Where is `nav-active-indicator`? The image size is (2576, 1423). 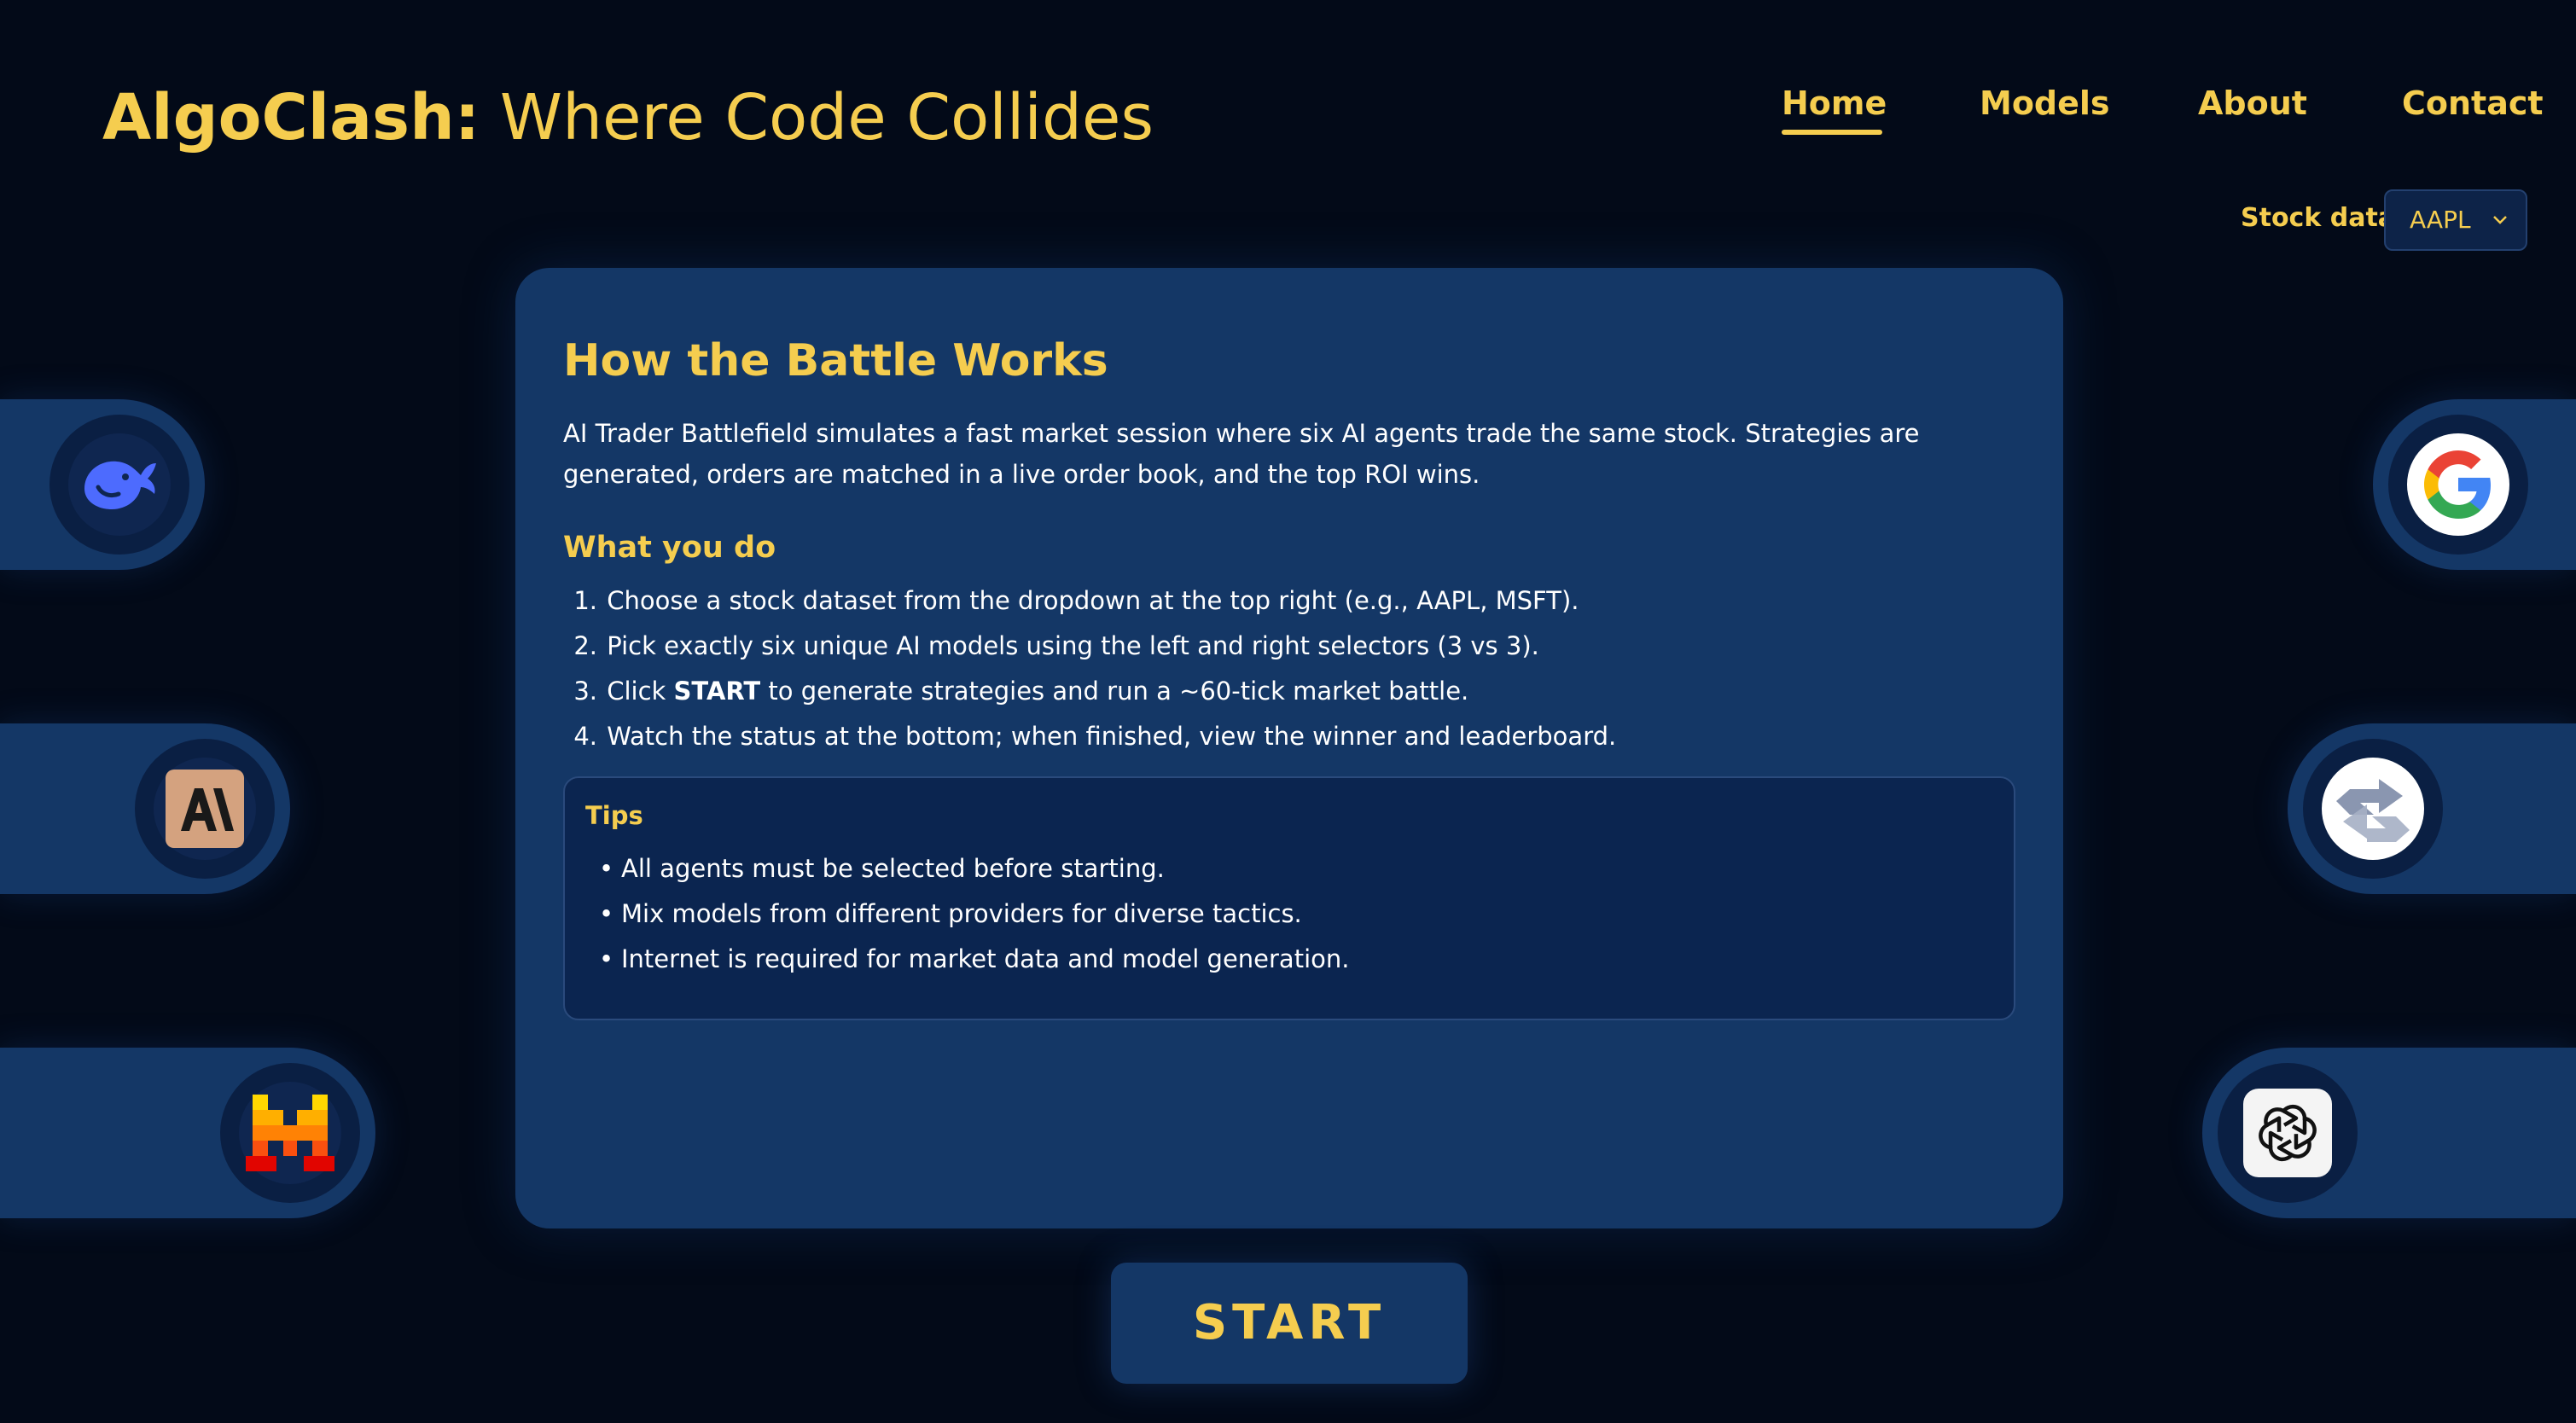 nav-active-indicator is located at coordinates (1832, 132).